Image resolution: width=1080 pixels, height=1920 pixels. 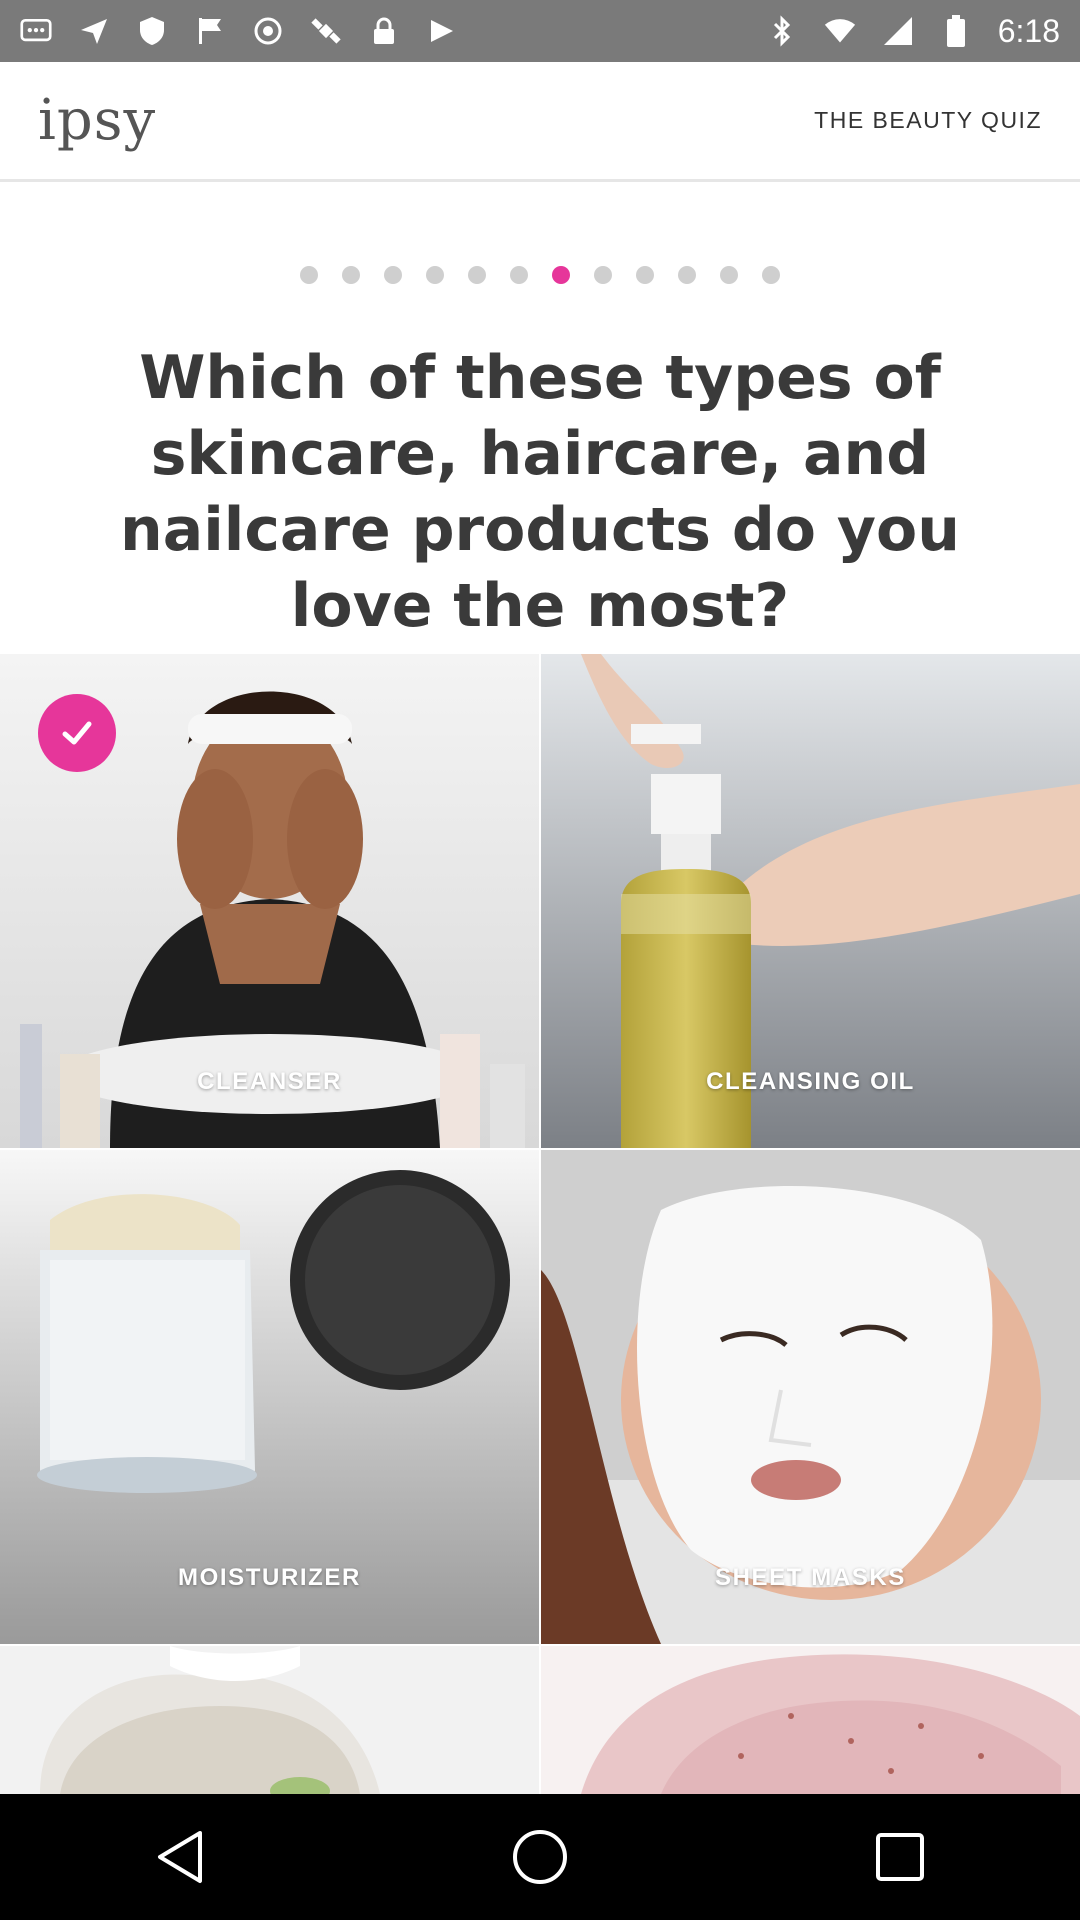 I want to click on option-tile-cleanser: CLEANSER, so click(x=269, y=901).